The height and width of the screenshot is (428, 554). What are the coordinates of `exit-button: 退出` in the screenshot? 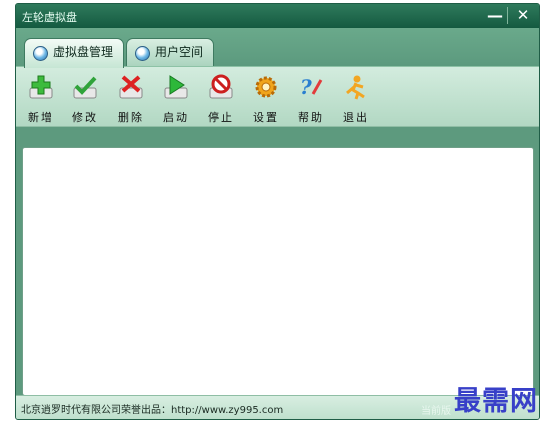 It's located at (356, 98).